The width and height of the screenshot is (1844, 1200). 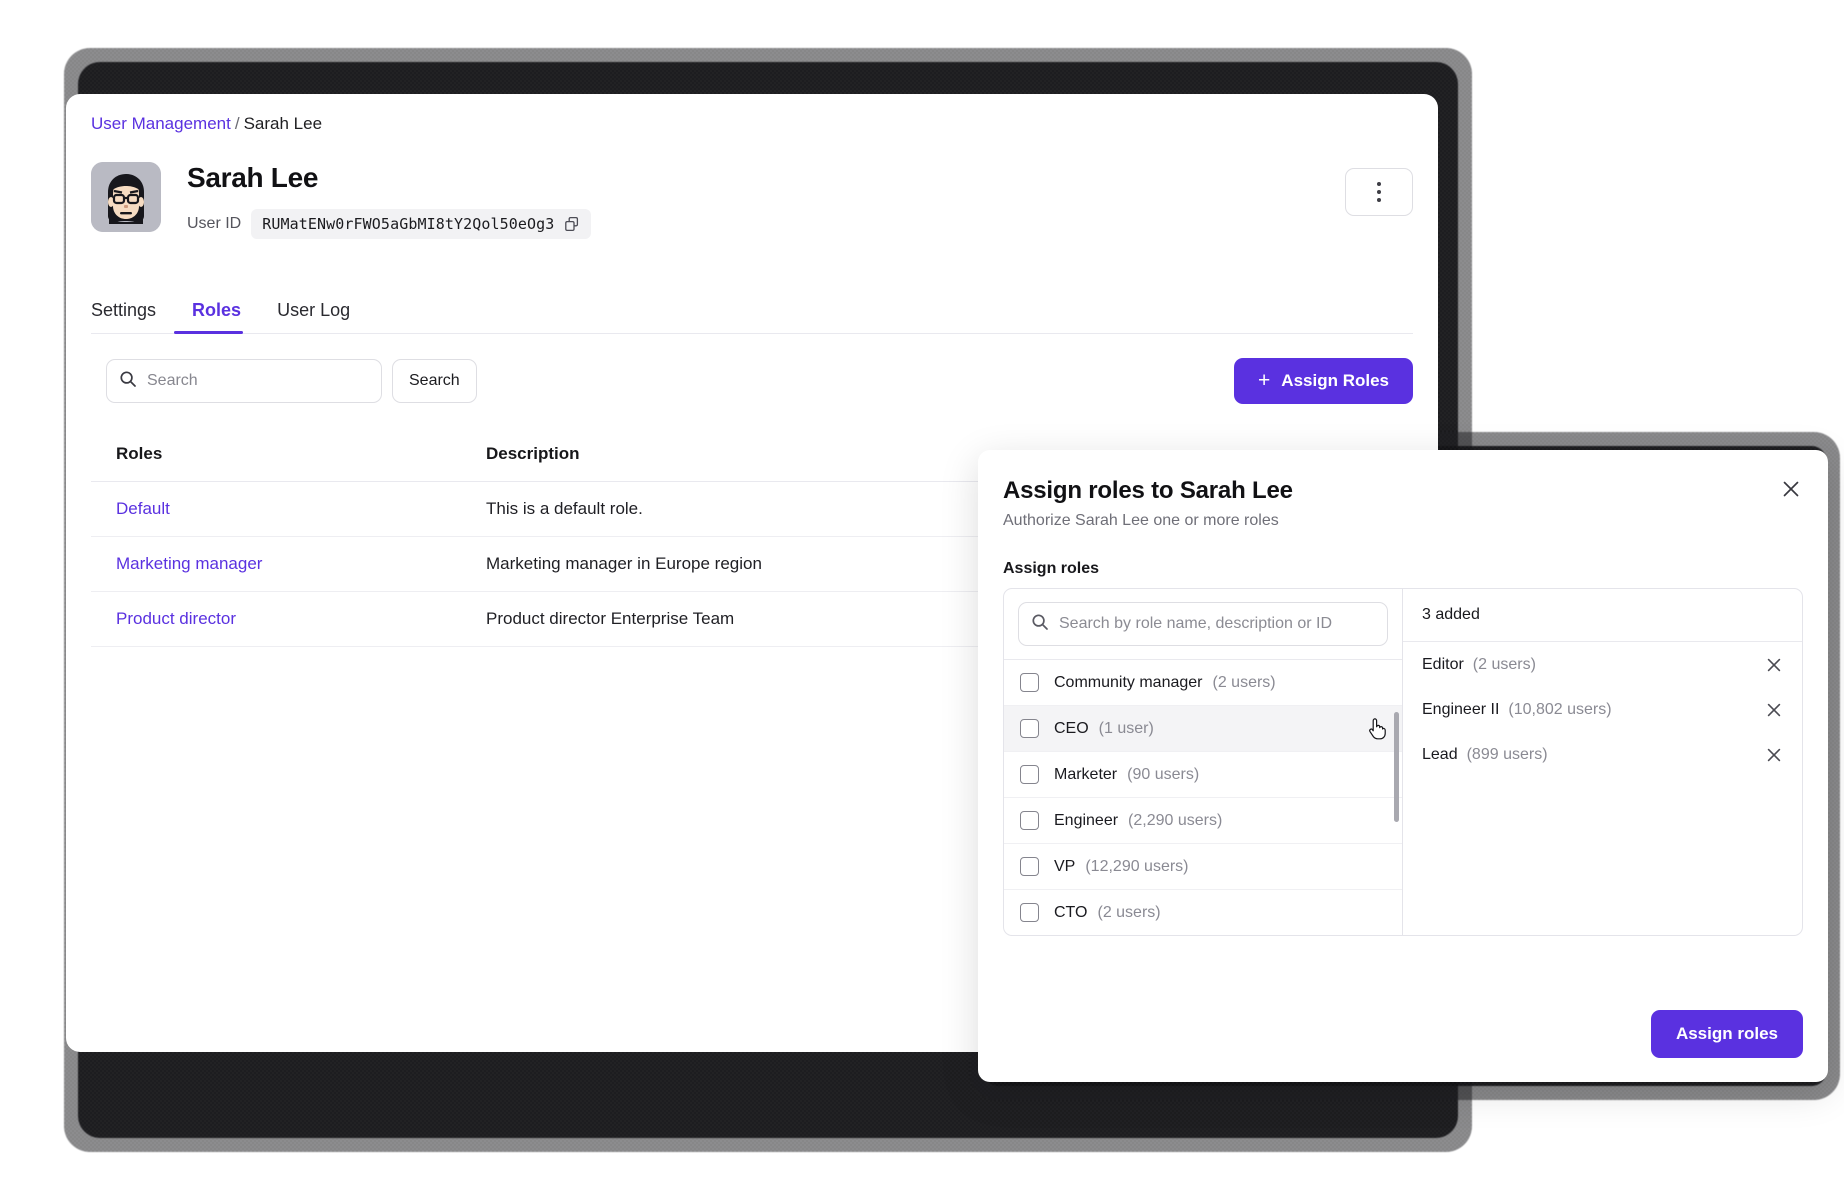 I want to click on breadcrumb: User Management / Sarah Lee, so click(x=206, y=124).